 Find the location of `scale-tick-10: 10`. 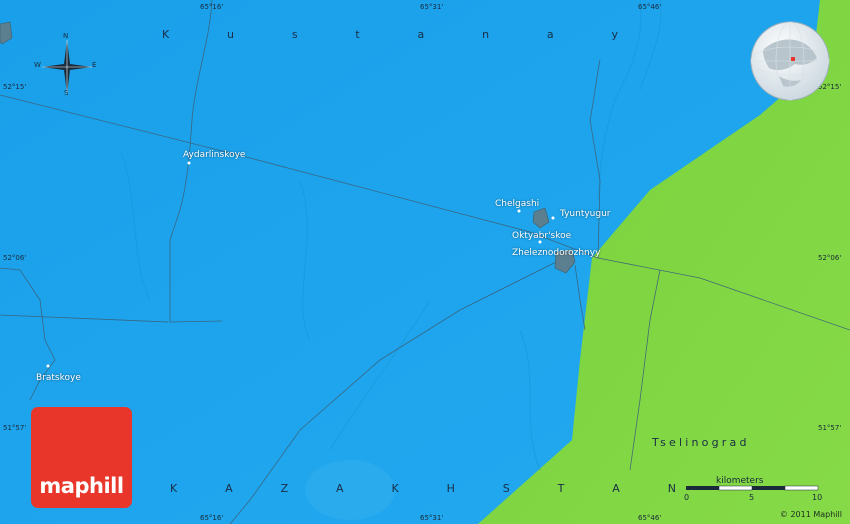

scale-tick-10: 10 is located at coordinates (817, 497).